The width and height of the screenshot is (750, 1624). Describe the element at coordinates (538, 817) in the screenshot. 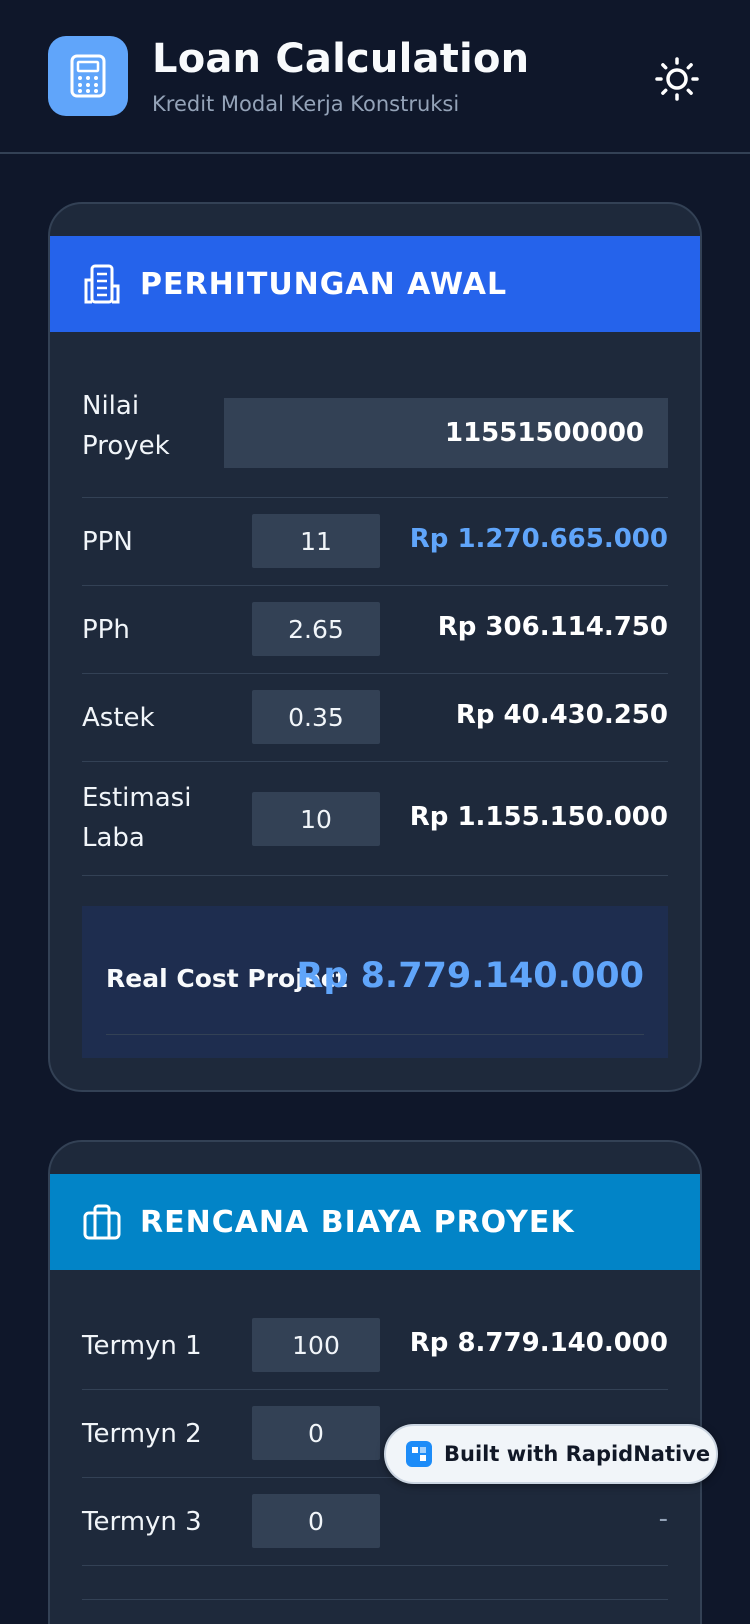

I see `estimasi-laba-value: Rp 1.155.150.000` at that location.